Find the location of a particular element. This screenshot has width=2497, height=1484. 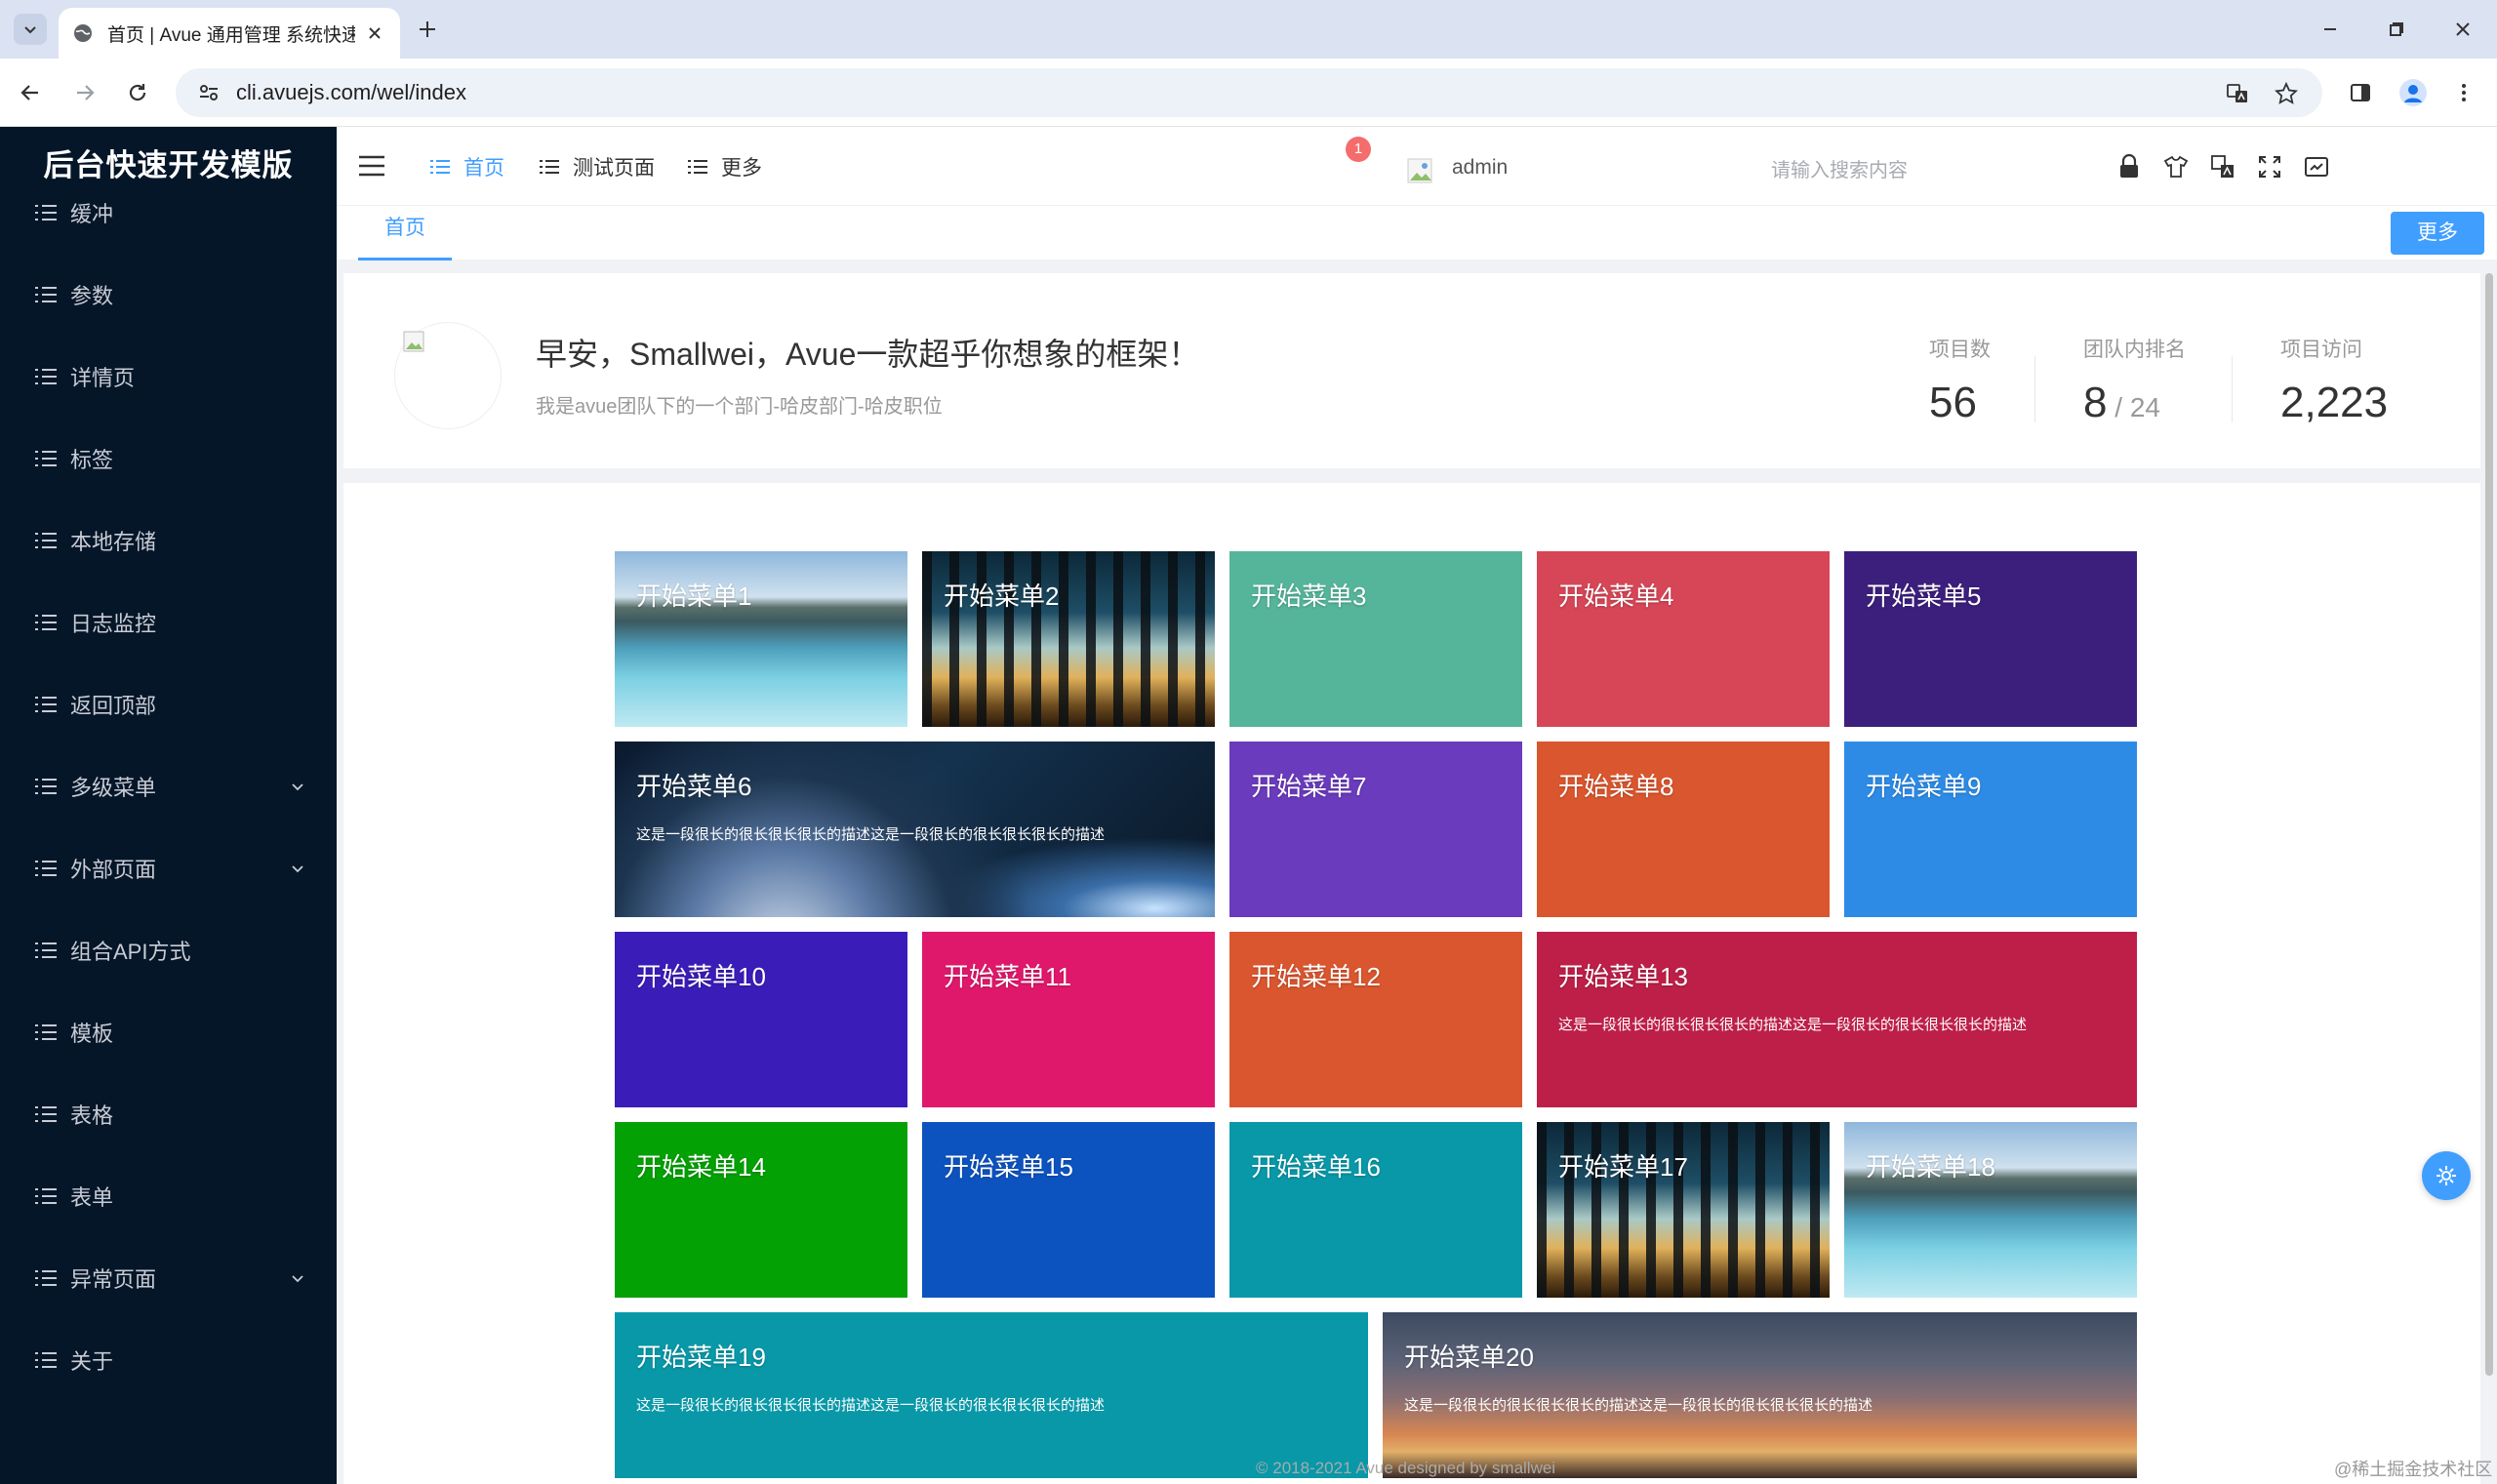

sidebar-item: 详情页 is located at coordinates (169, 376).